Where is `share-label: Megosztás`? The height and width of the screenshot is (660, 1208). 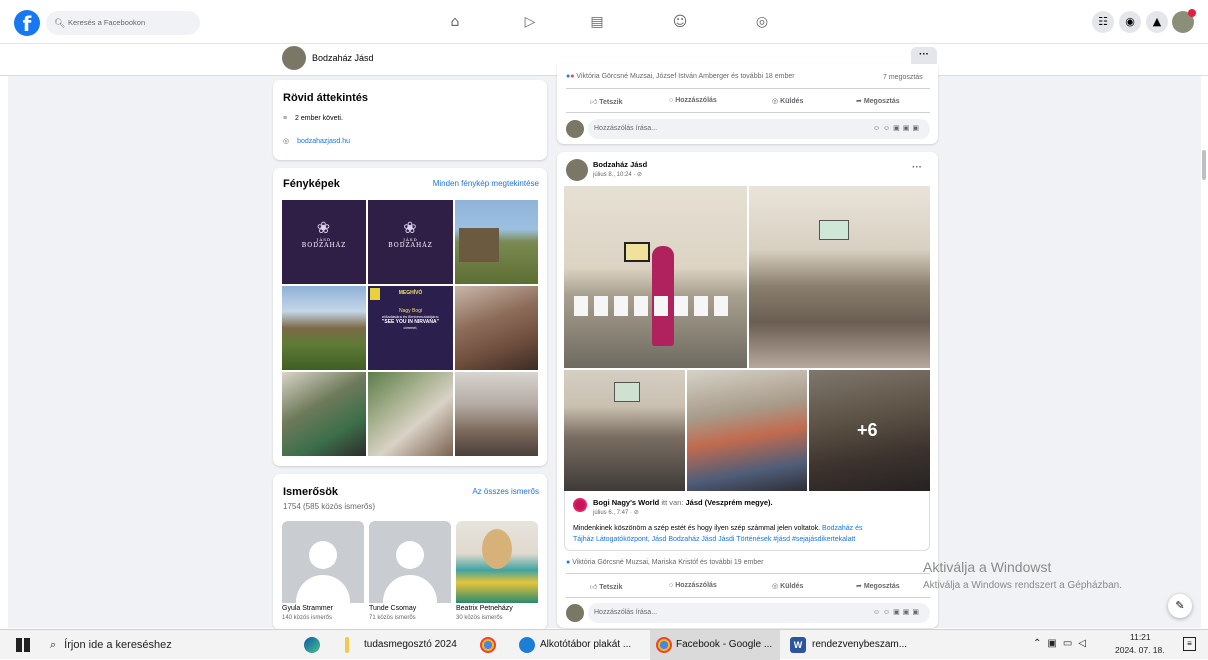 share-label: Megosztás is located at coordinates (881, 586).